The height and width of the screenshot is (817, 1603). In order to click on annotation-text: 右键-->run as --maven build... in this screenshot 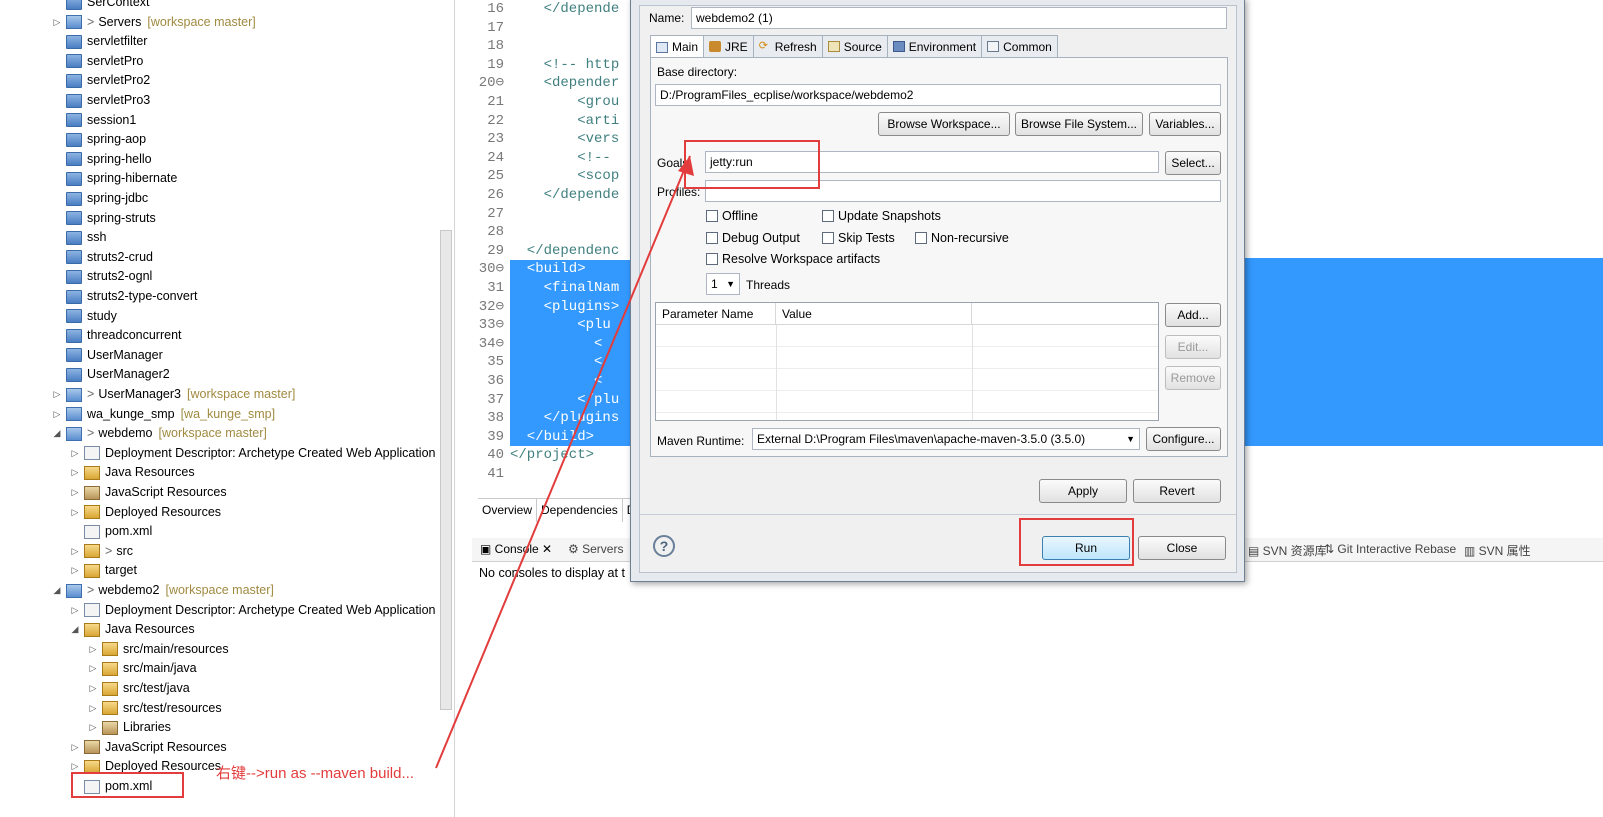, I will do `click(315, 773)`.